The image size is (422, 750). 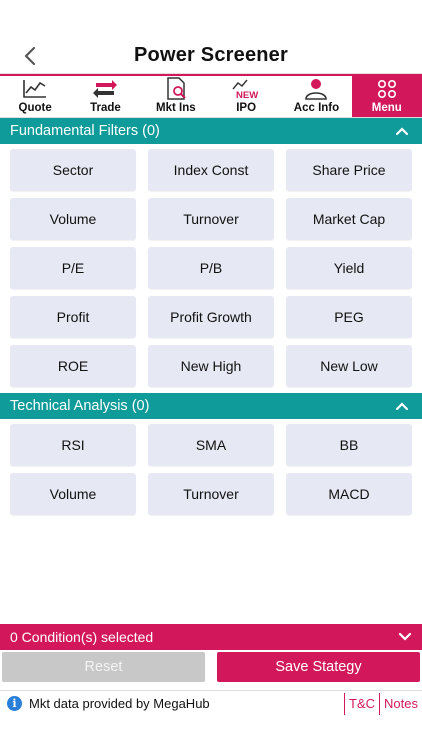 What do you see at coordinates (211, 637) in the screenshot?
I see `conditions-bar: 0 Condition(s) selected` at bounding box center [211, 637].